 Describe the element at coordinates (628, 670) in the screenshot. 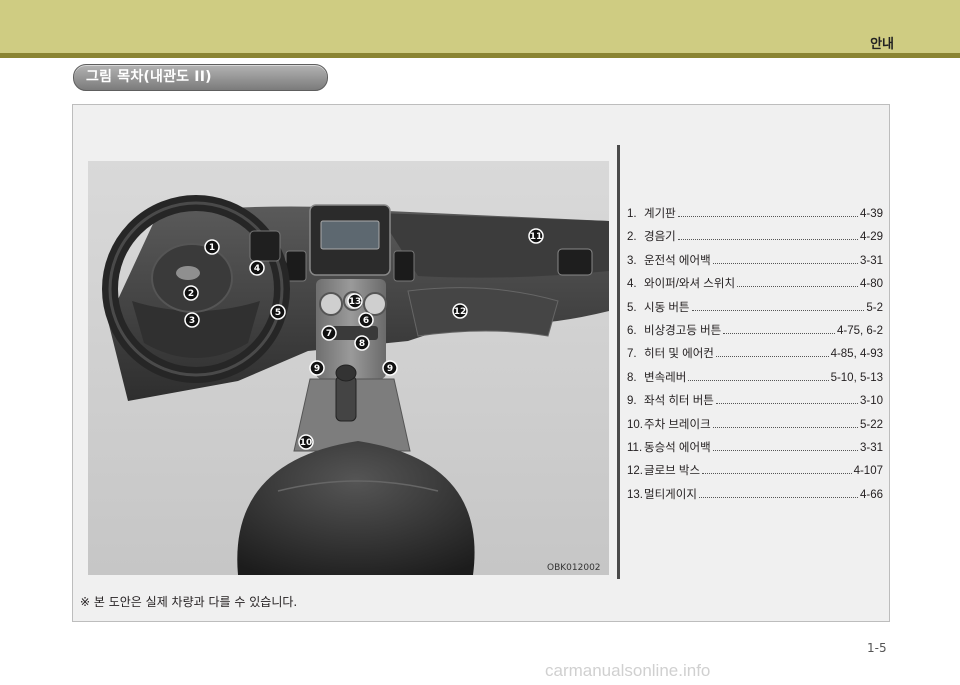

I see `watermark: carmanualsonline.info` at that location.